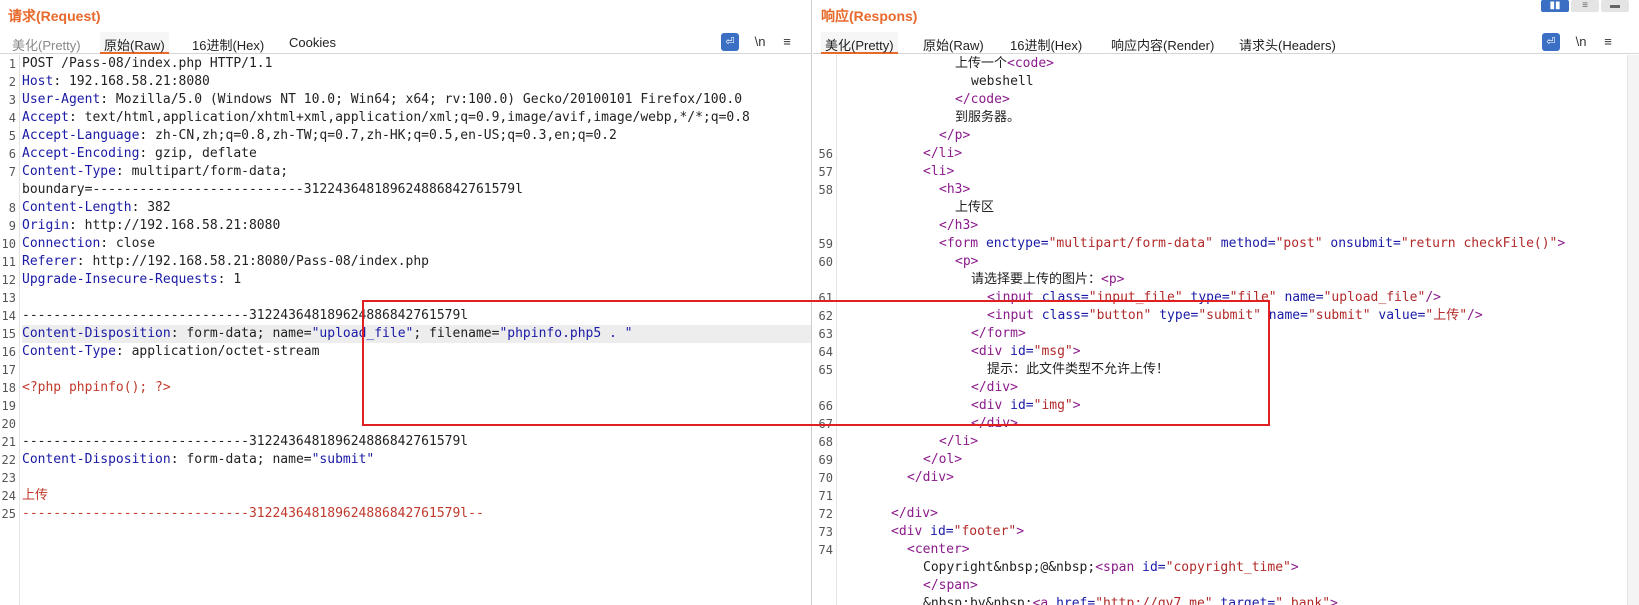  Describe the element at coordinates (416, 352) in the screenshot. I see `code-line: Content-Type: application/octet-stream` at that location.